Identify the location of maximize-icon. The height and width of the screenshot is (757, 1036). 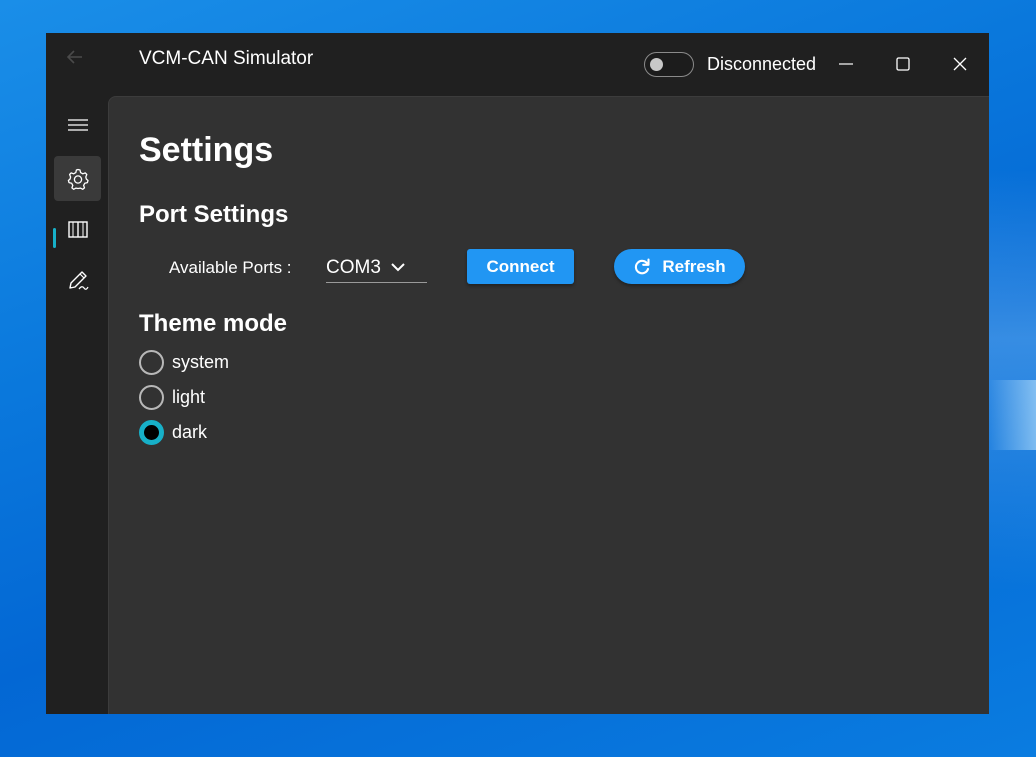
(903, 64).